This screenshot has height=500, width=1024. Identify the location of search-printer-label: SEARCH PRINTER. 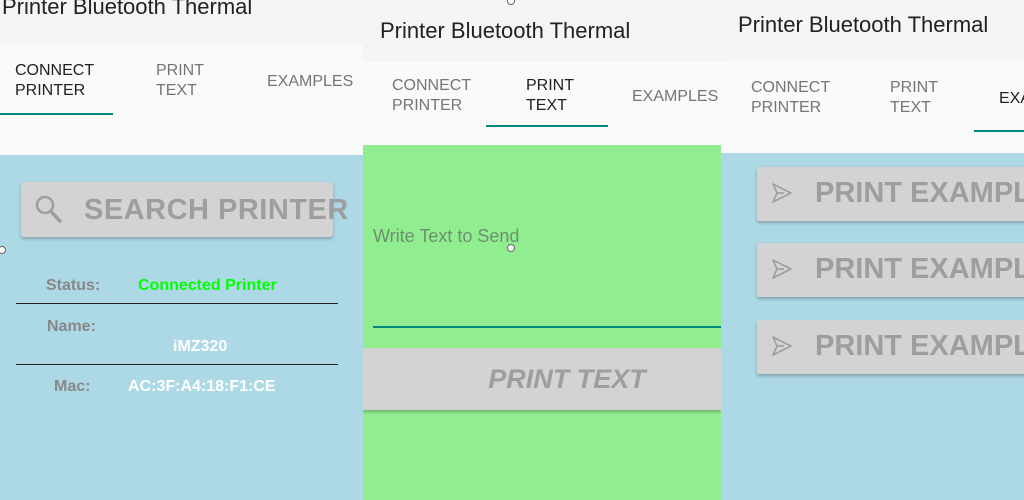
(216, 210).